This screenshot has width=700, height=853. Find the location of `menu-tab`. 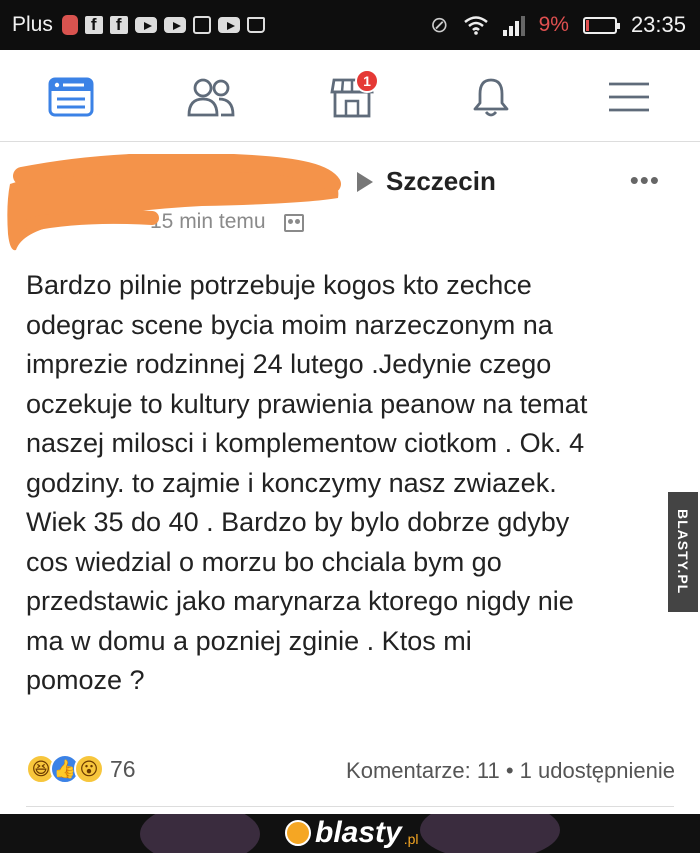

menu-tab is located at coordinates (629, 97).